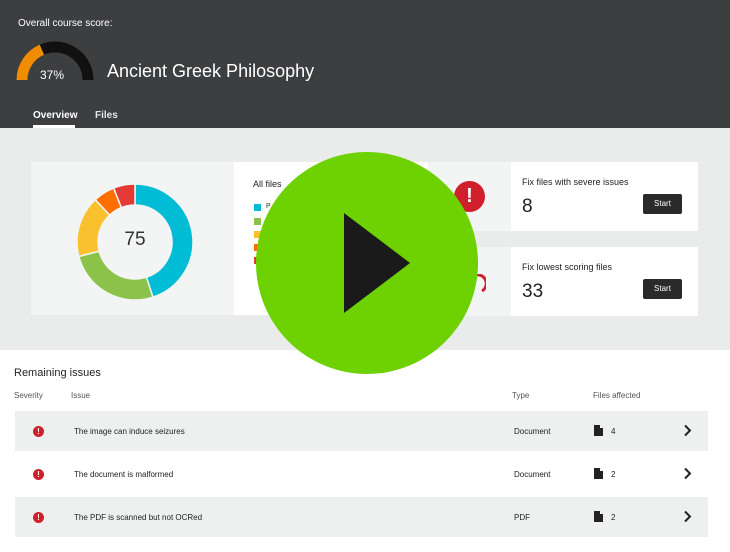 The width and height of the screenshot is (730, 552). Describe the element at coordinates (129, 431) in the screenshot. I see `issue-text: The image can induce seizures` at that location.